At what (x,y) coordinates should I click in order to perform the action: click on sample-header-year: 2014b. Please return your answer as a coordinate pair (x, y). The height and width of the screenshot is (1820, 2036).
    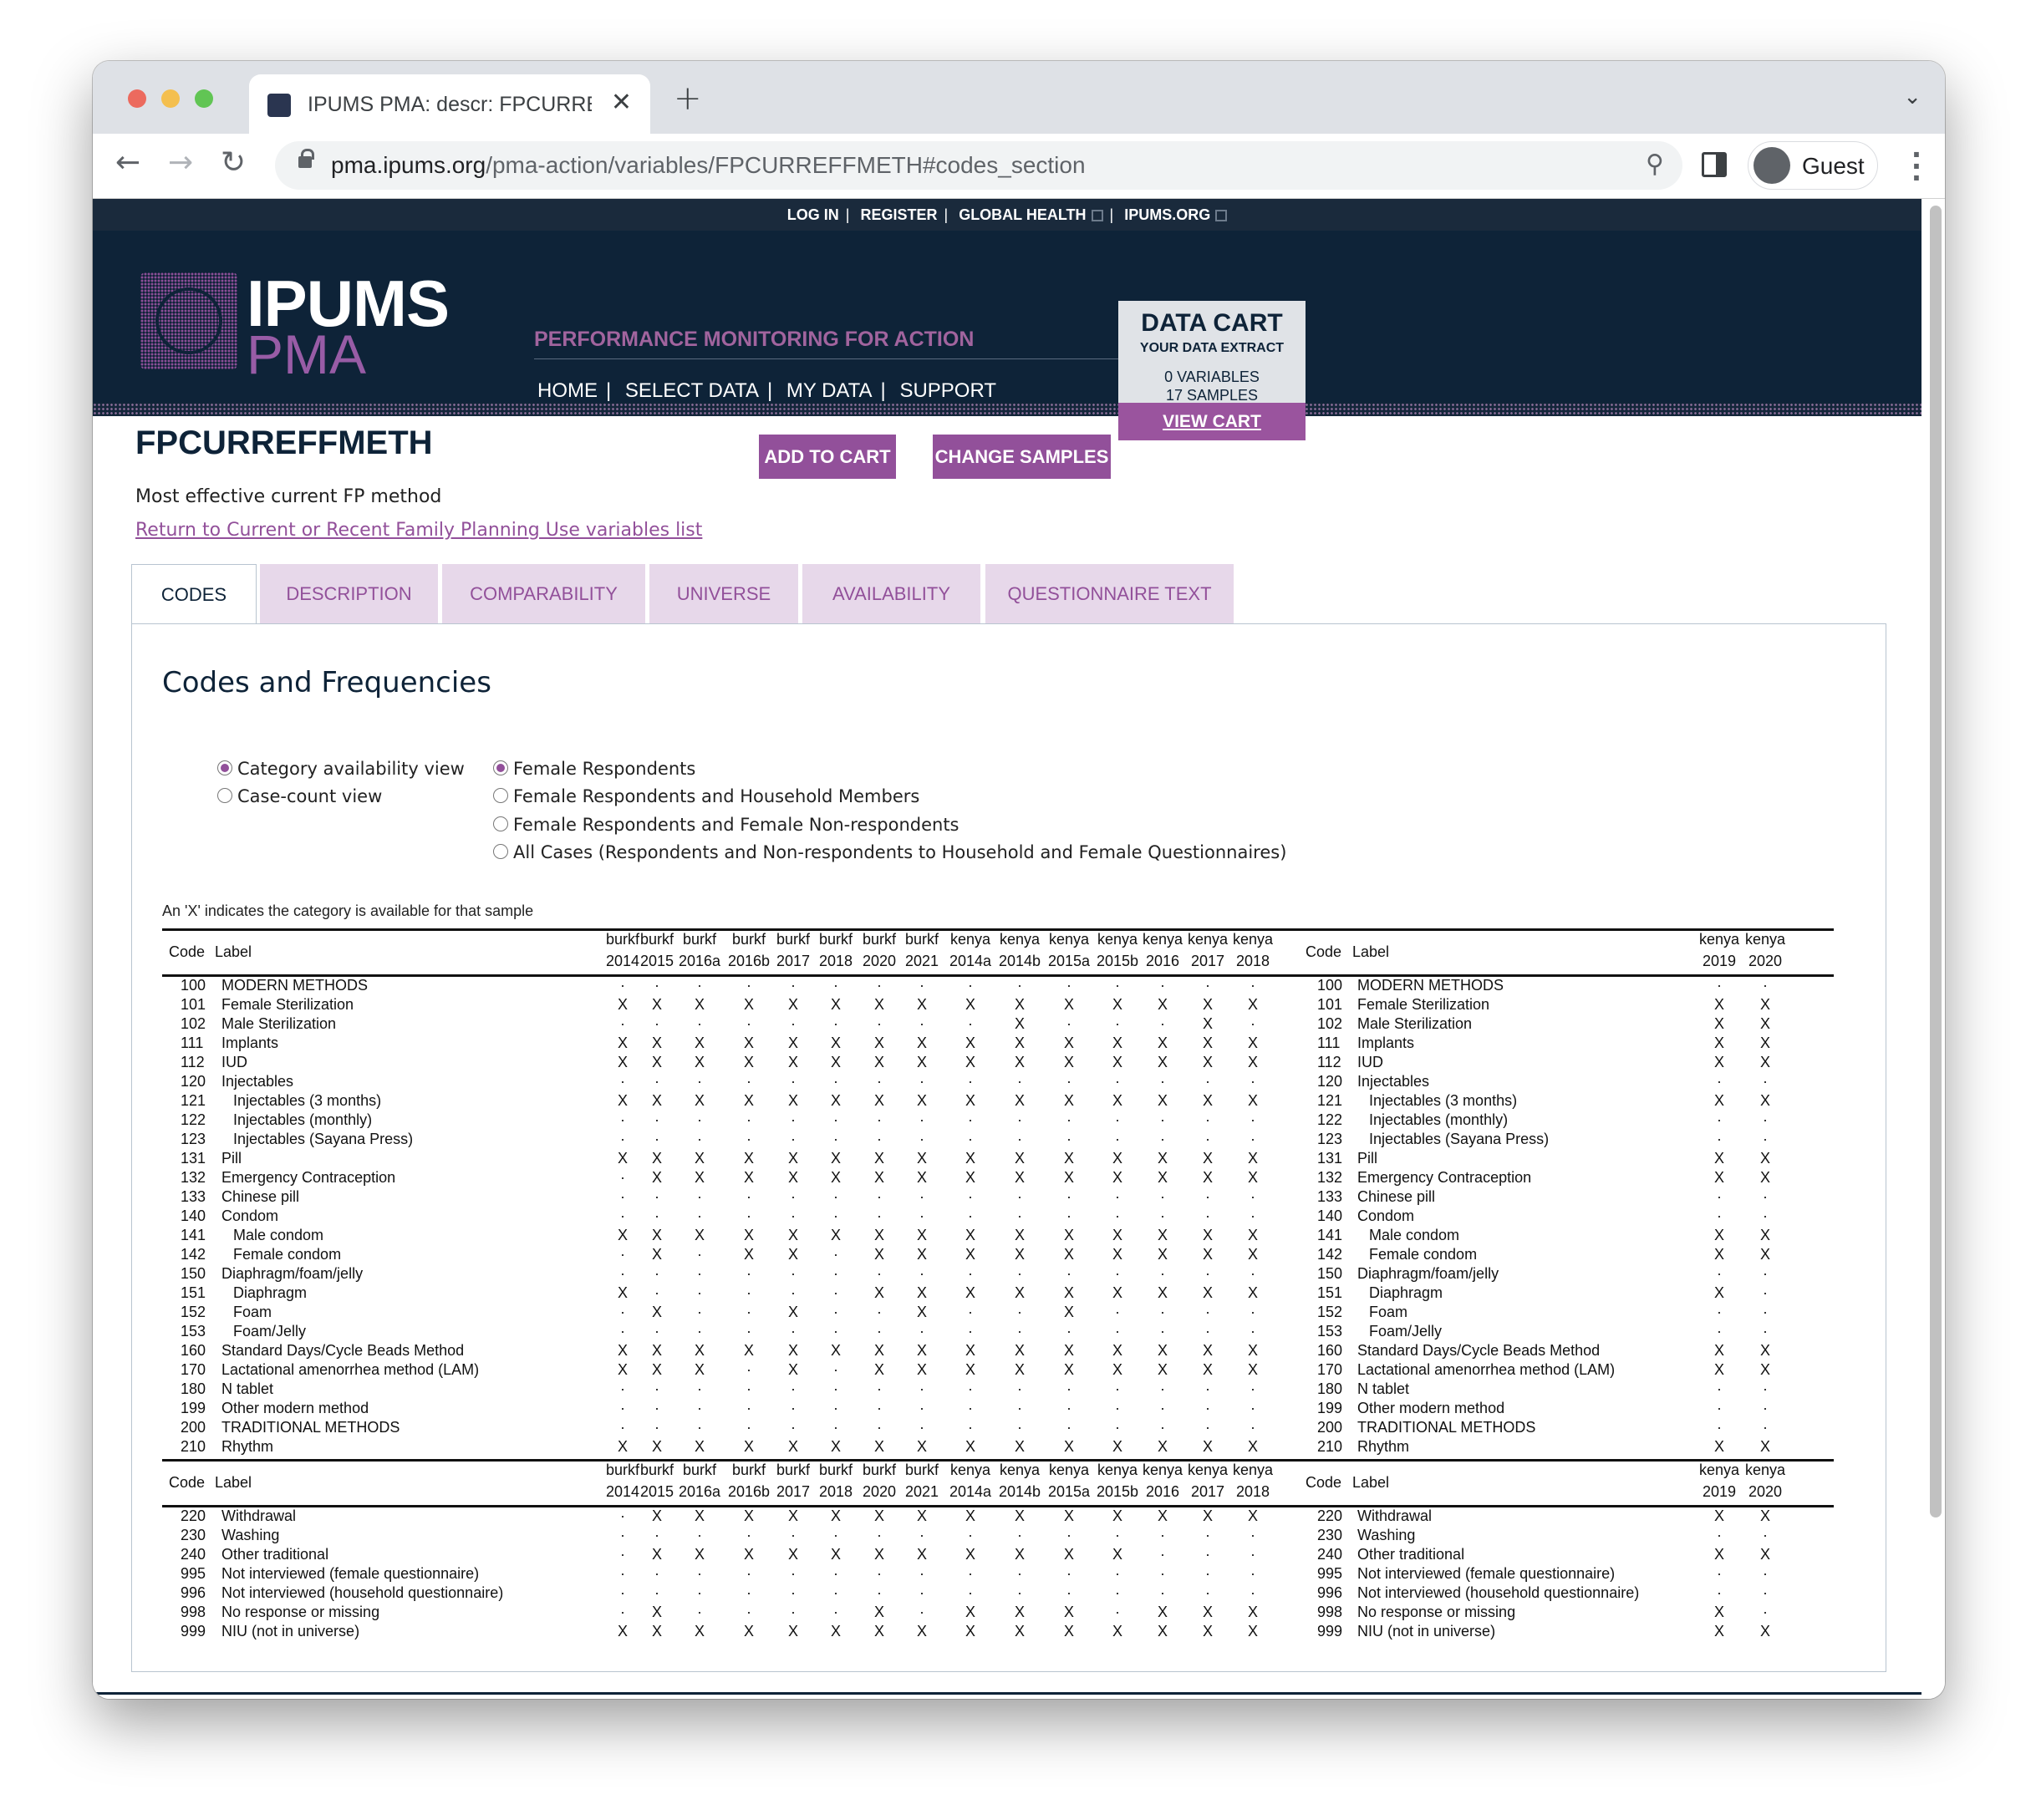
    Looking at the image, I should click on (1019, 961).